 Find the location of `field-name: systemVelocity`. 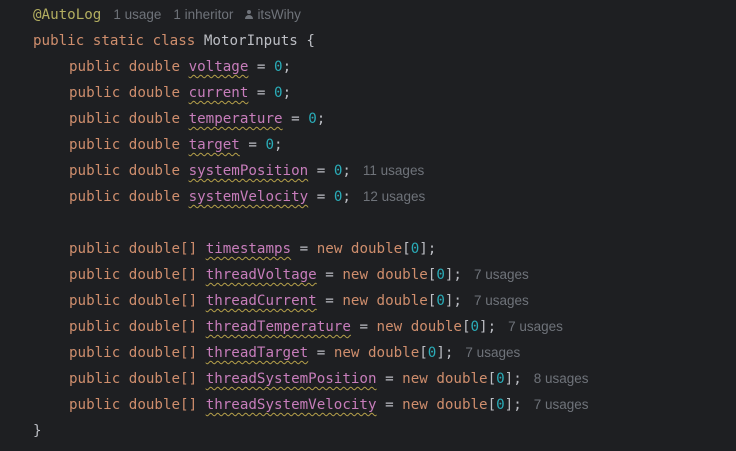

field-name: systemVelocity is located at coordinates (249, 197).